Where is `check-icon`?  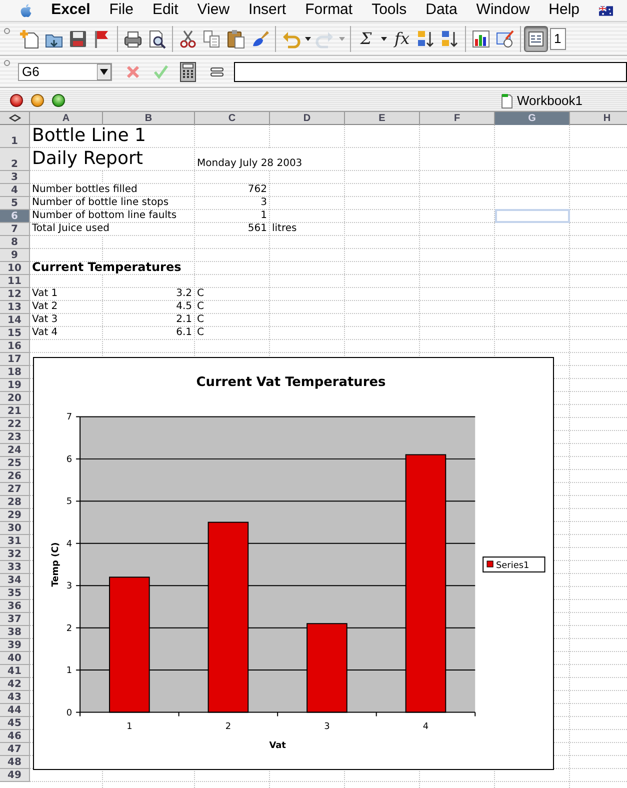 check-icon is located at coordinates (161, 71).